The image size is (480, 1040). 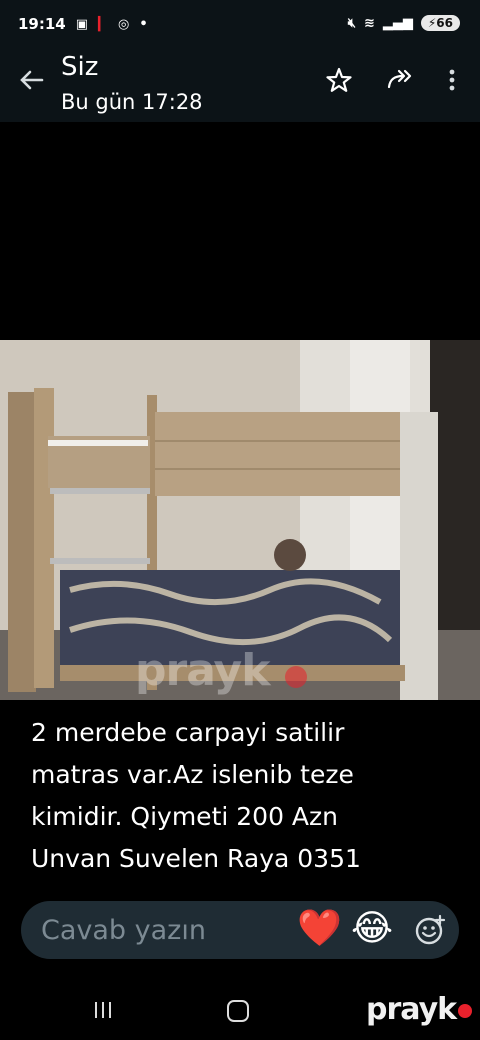 What do you see at coordinates (372, 929) in the screenshot?
I see `laugh-emoji-button: 😂` at bounding box center [372, 929].